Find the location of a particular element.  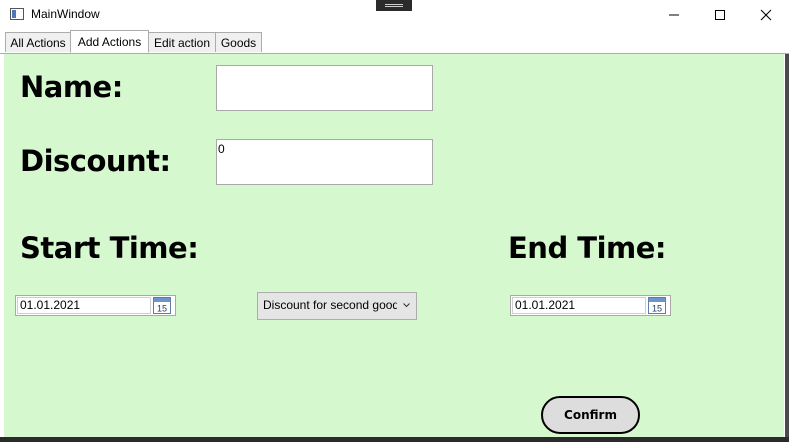

minimize-button is located at coordinates (674, 15).